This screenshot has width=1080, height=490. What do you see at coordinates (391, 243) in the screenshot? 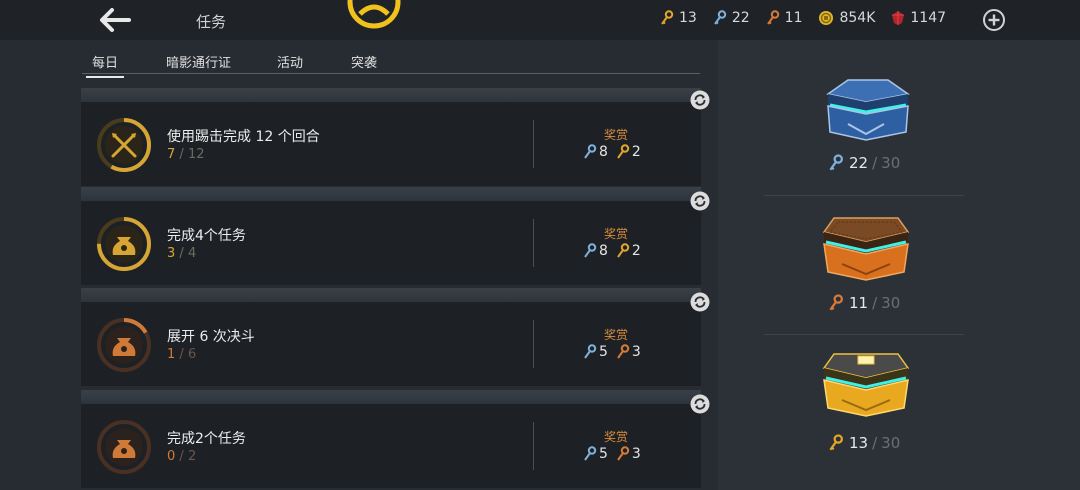
I see `quest-card: 完成4个任务 3 / 4 奖赏 8 2` at bounding box center [391, 243].